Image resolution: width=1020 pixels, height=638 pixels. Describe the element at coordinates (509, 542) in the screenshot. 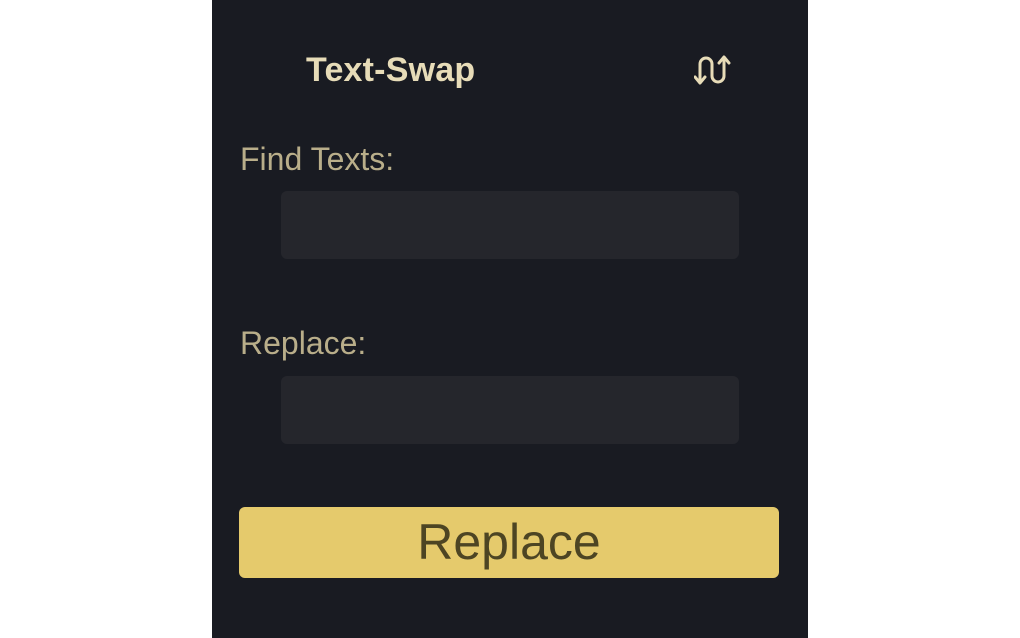

I see `replace-button: Replace` at that location.